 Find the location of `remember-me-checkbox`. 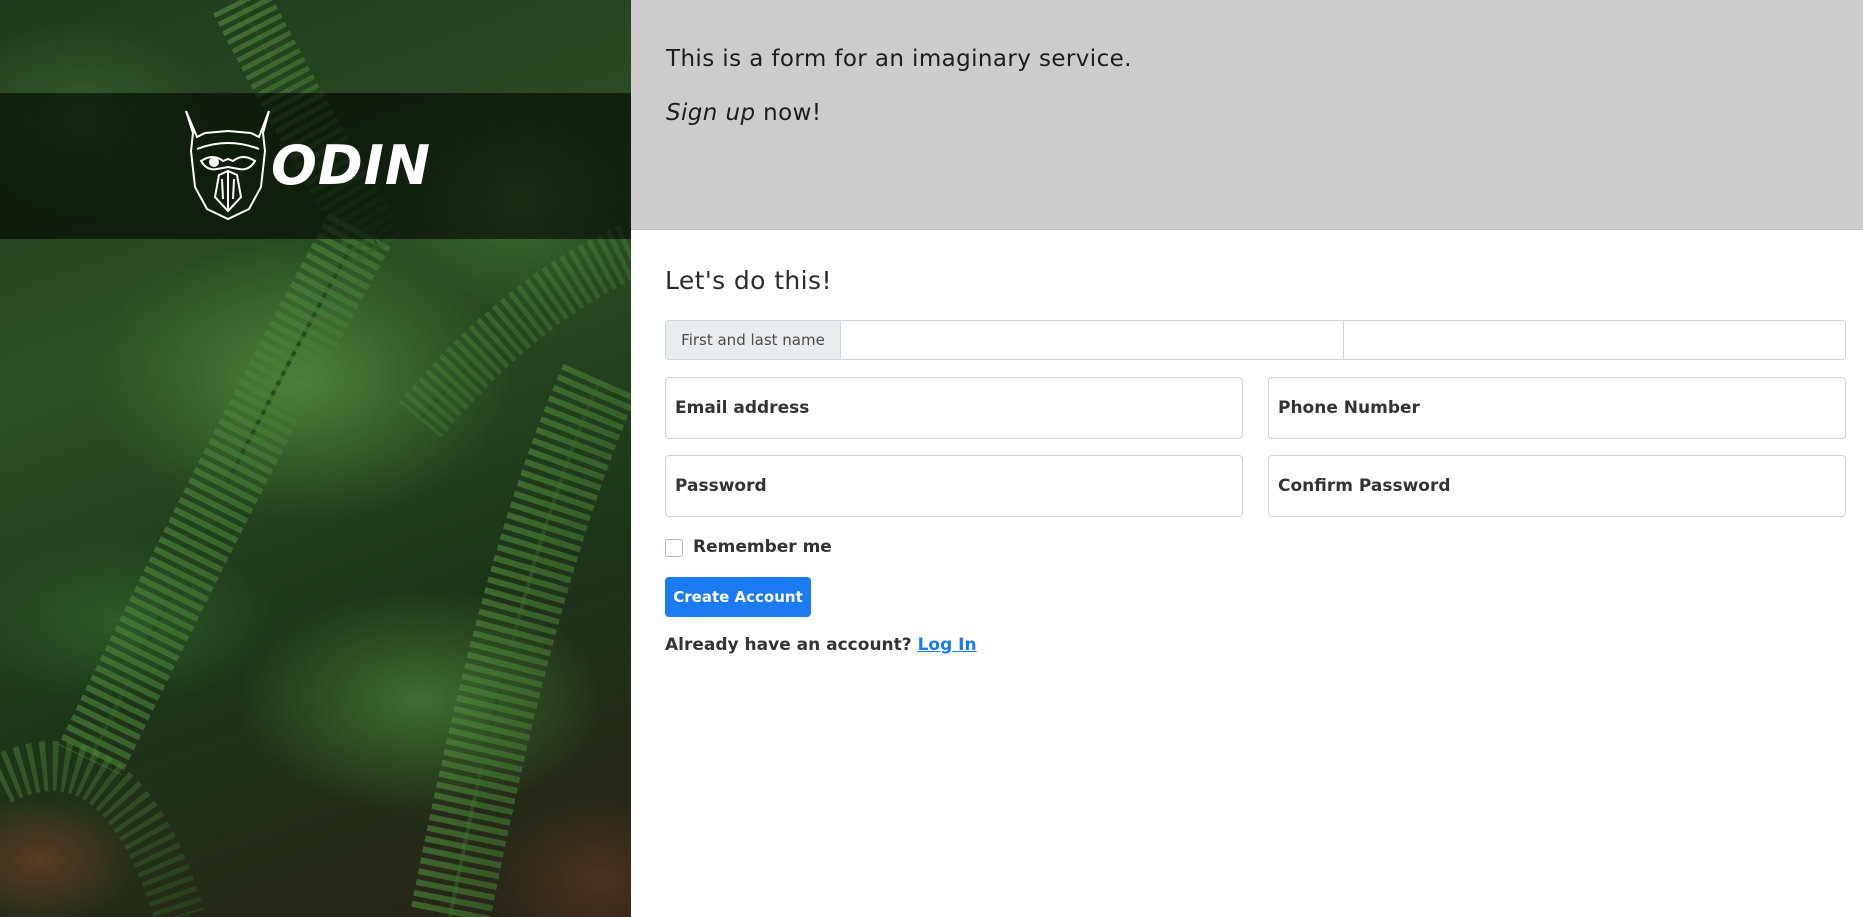

remember-me-checkbox is located at coordinates (674, 548).